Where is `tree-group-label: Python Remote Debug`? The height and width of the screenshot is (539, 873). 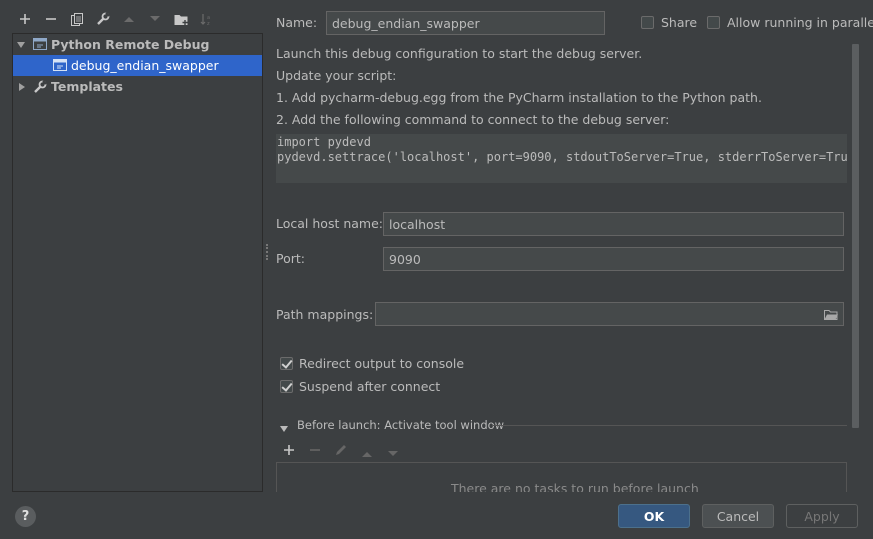
tree-group-label: Python Remote Debug is located at coordinates (130, 44).